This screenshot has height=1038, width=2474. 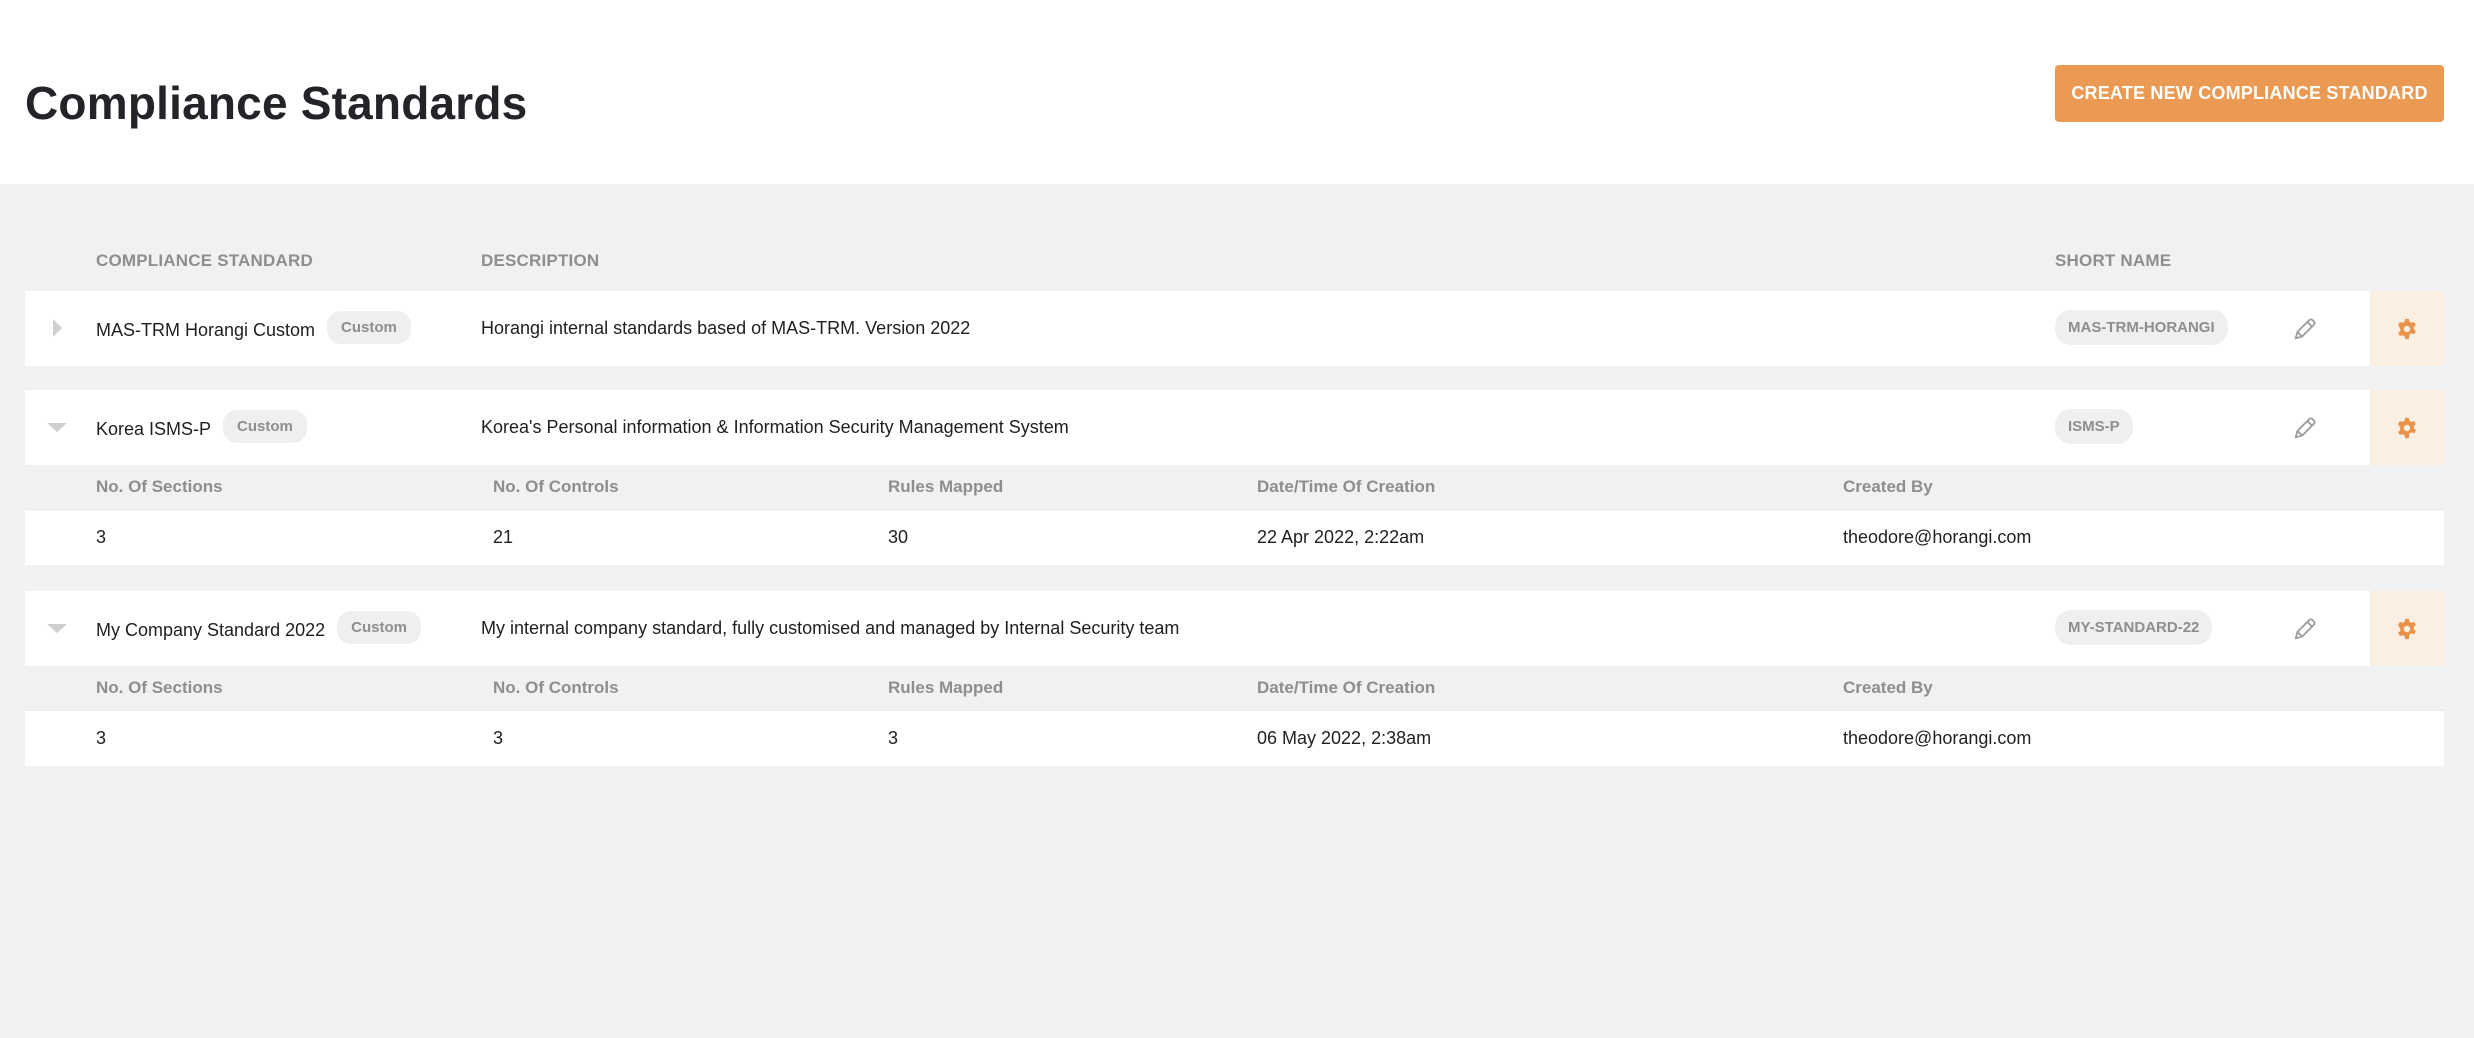 What do you see at coordinates (898, 537) in the screenshot?
I see `rules-mapped-value: 30` at bounding box center [898, 537].